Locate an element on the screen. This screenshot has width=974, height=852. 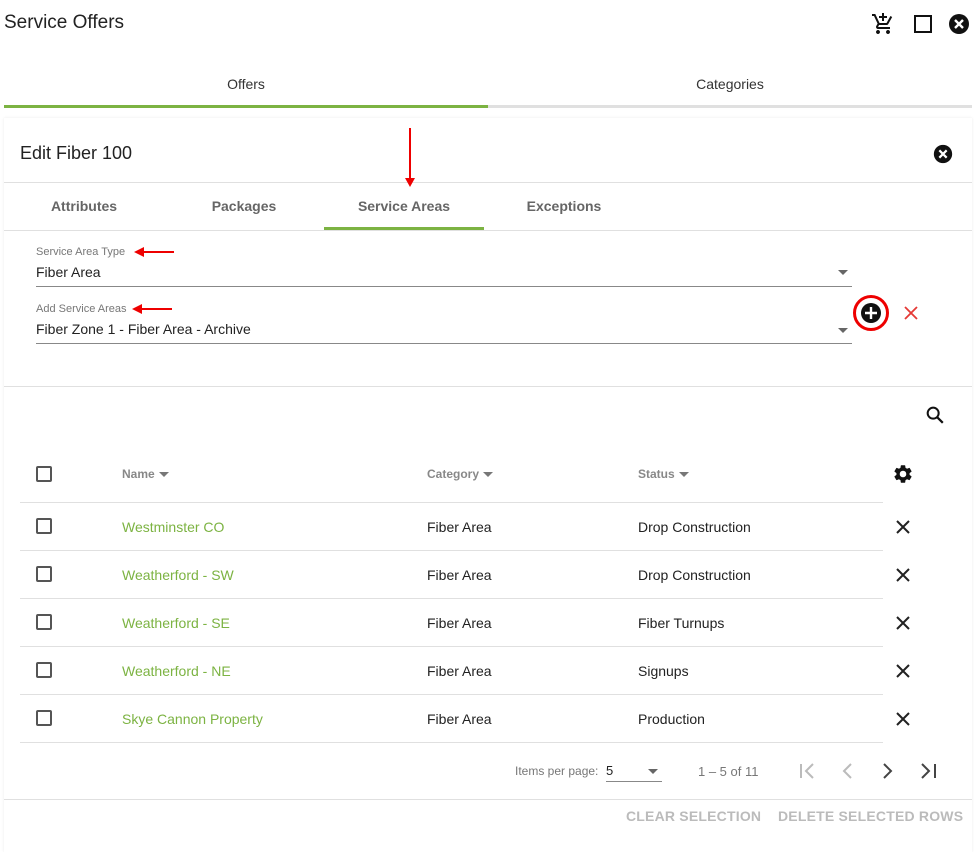
items-per-page-select: 5 is located at coordinates (634, 771).